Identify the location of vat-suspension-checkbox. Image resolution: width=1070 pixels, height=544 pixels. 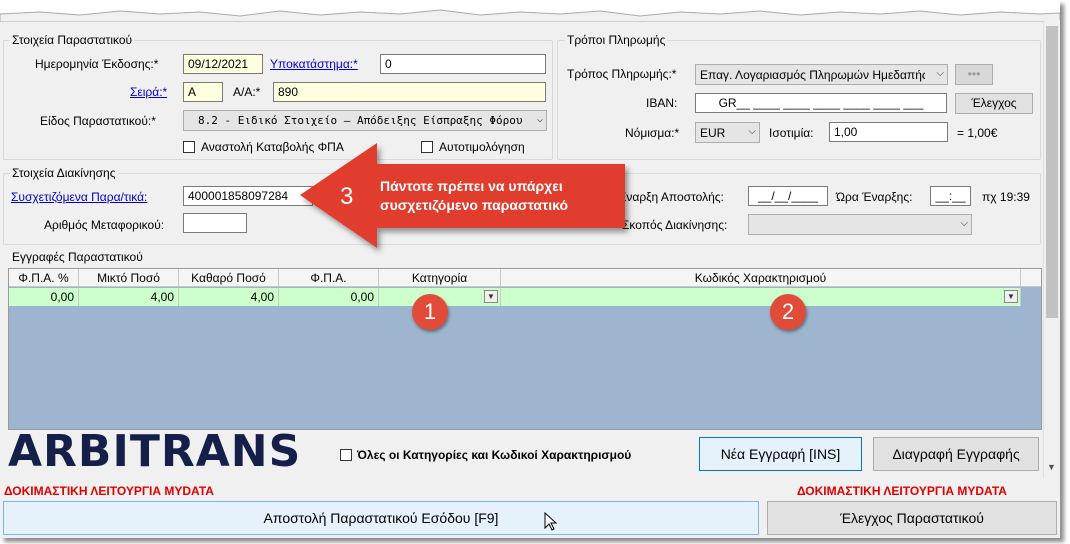
(189, 147).